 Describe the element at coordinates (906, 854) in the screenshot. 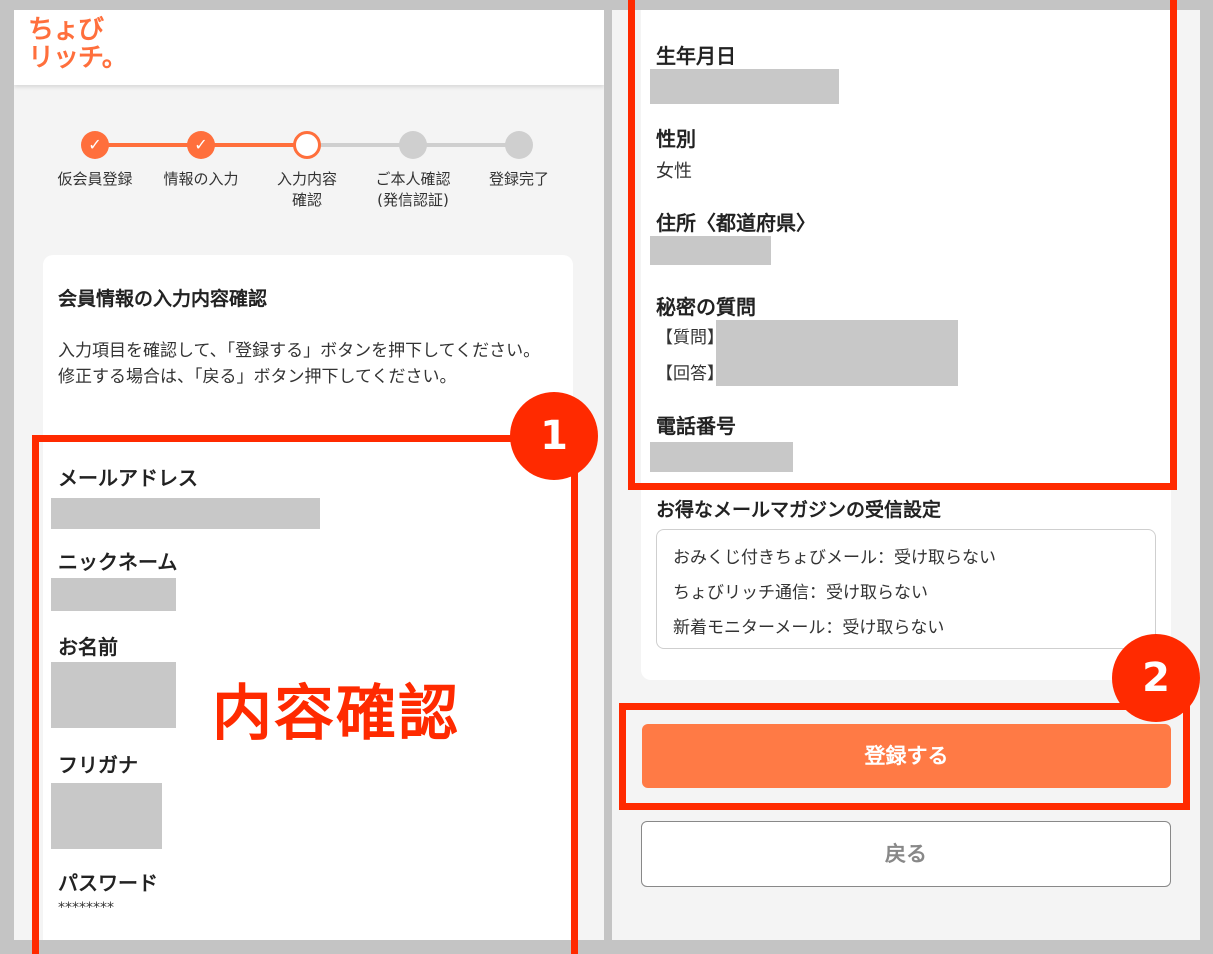

I see `back-button: 戻る` at that location.